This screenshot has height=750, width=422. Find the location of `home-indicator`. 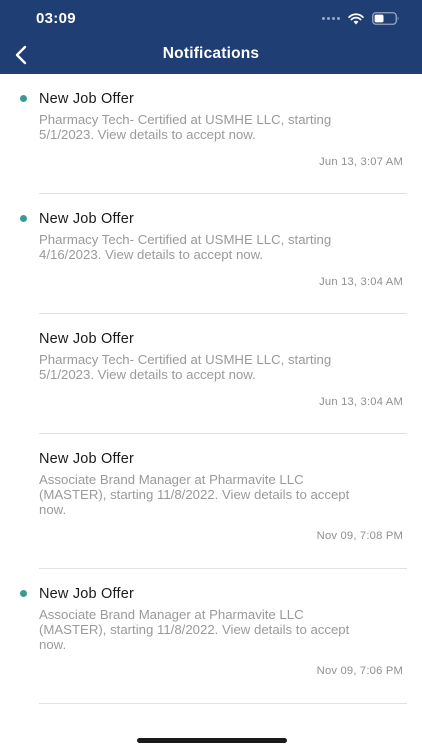

home-indicator is located at coordinates (212, 740).